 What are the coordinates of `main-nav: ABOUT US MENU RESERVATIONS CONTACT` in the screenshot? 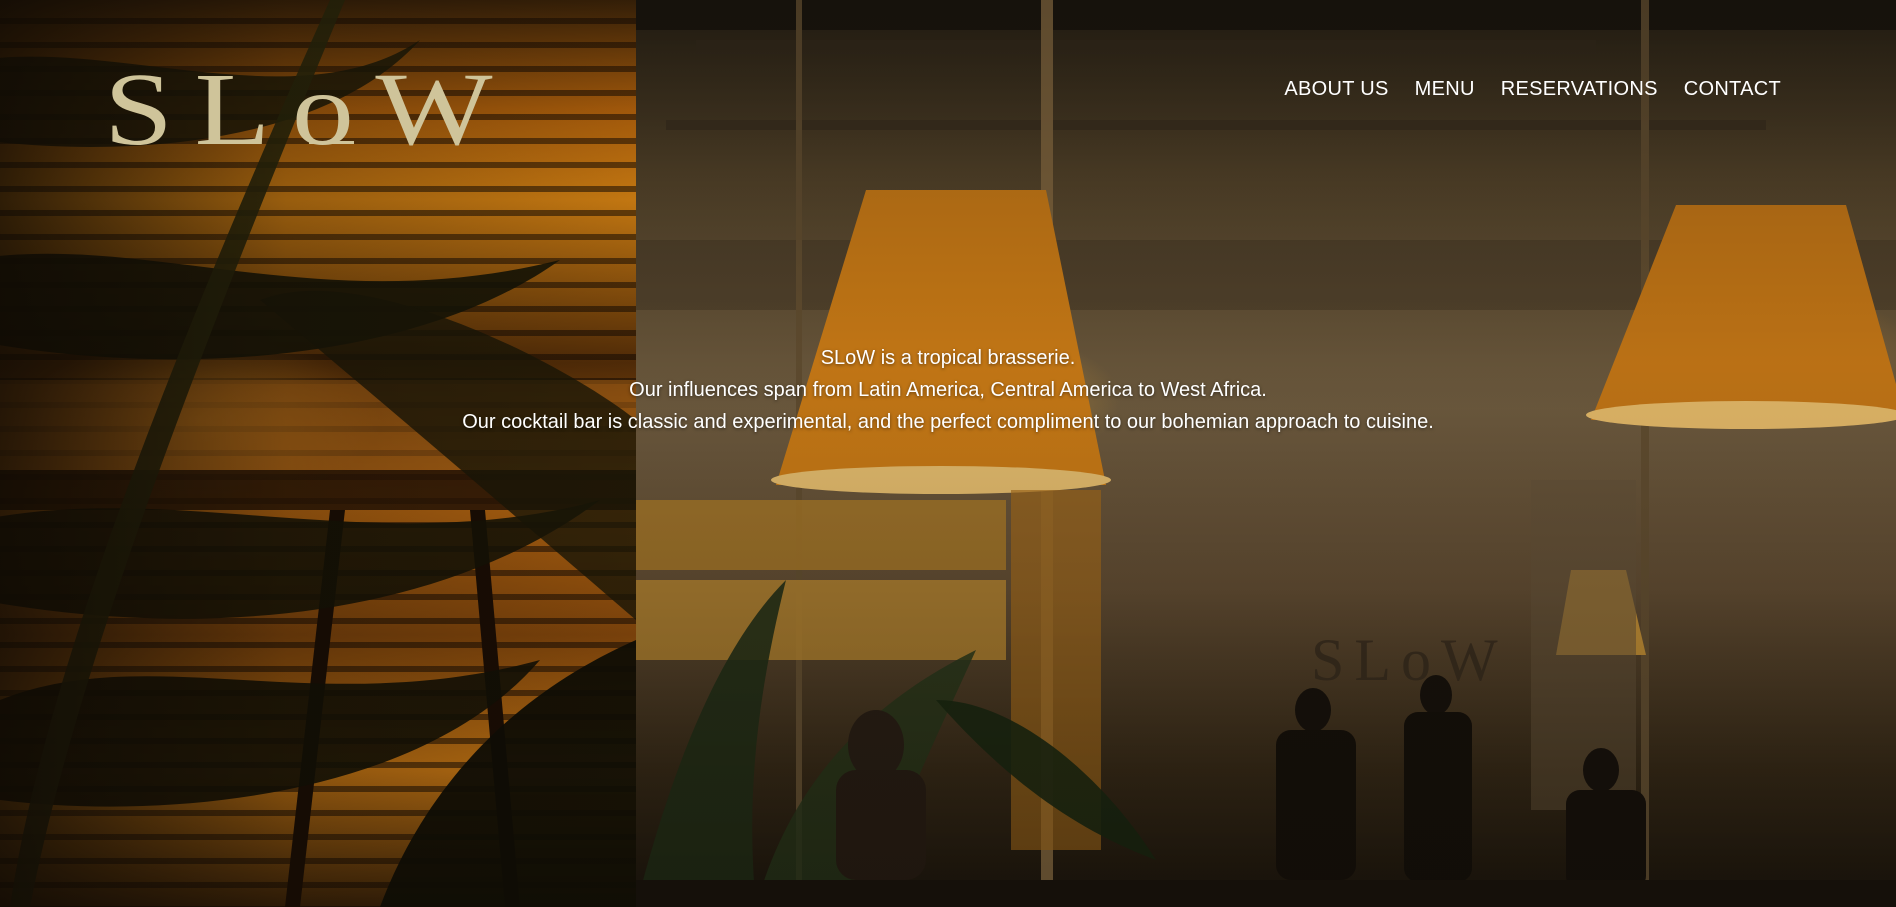 It's located at (1532, 89).